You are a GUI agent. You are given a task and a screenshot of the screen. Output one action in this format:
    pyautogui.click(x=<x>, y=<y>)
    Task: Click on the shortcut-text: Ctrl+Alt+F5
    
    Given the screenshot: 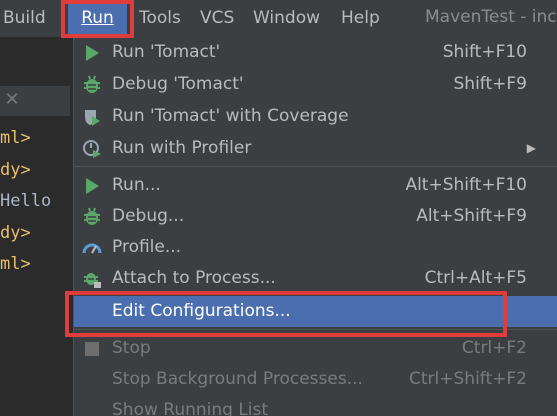 What is the action you would take?
    pyautogui.click(x=475, y=278)
    